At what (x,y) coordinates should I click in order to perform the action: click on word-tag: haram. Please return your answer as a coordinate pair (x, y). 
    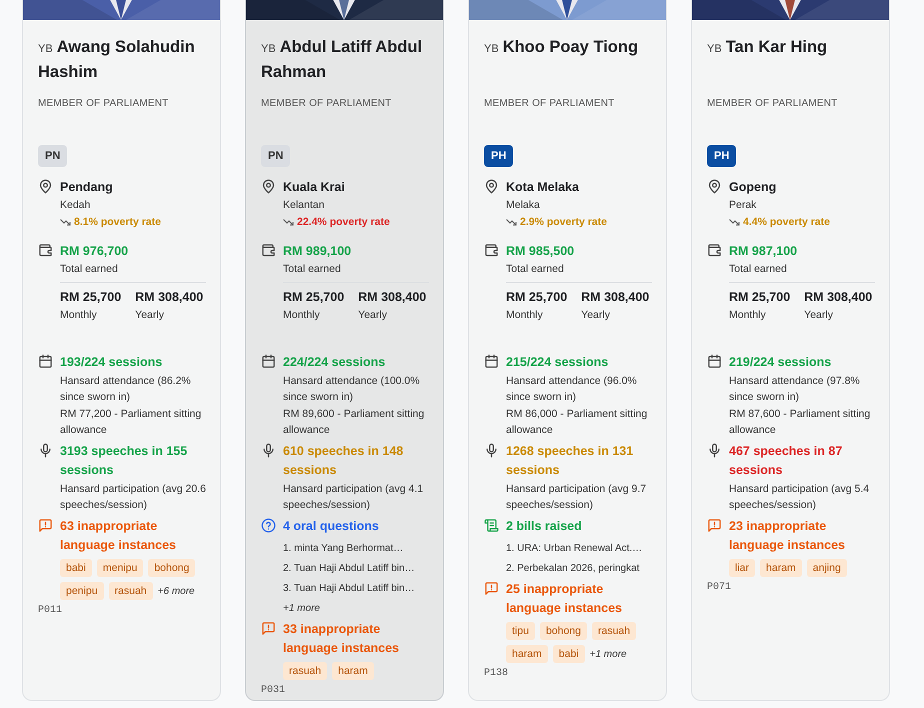
    Looking at the image, I should click on (781, 568).